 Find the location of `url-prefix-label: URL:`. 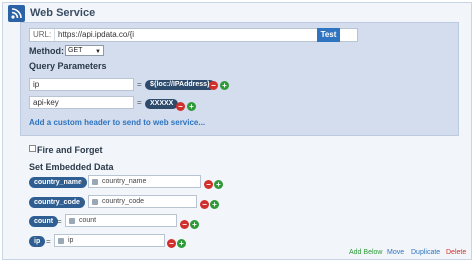

url-prefix-label: URL: is located at coordinates (42, 35).